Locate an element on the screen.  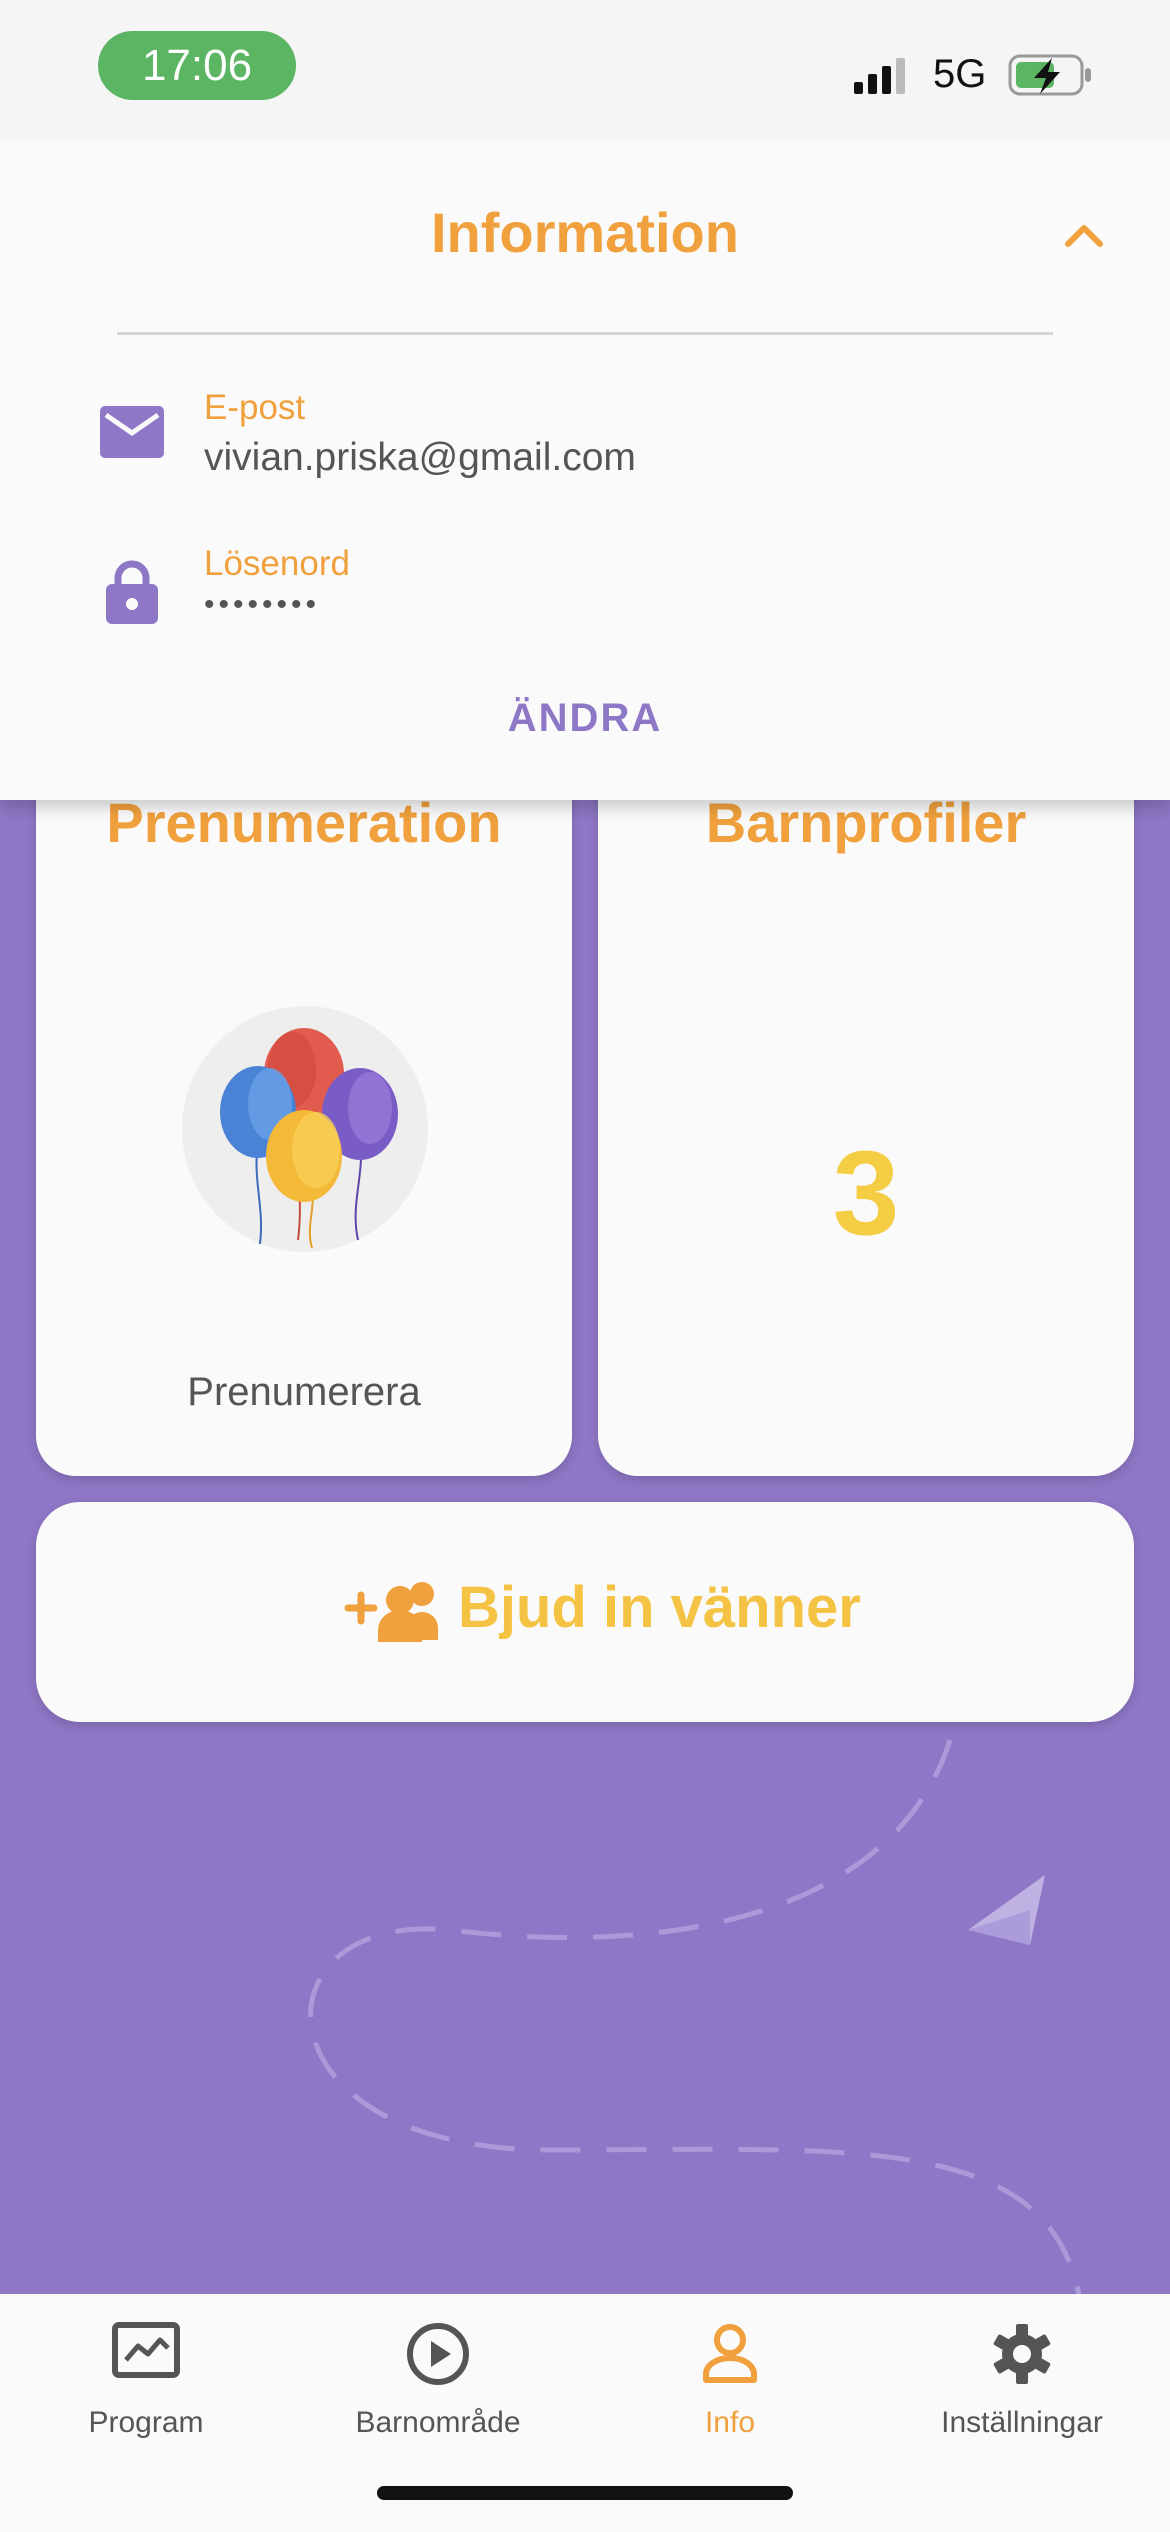
chart-icon is located at coordinates (146, 2350).